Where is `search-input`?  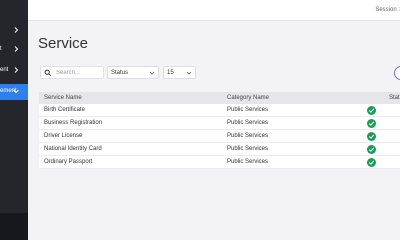 search-input is located at coordinates (79, 73).